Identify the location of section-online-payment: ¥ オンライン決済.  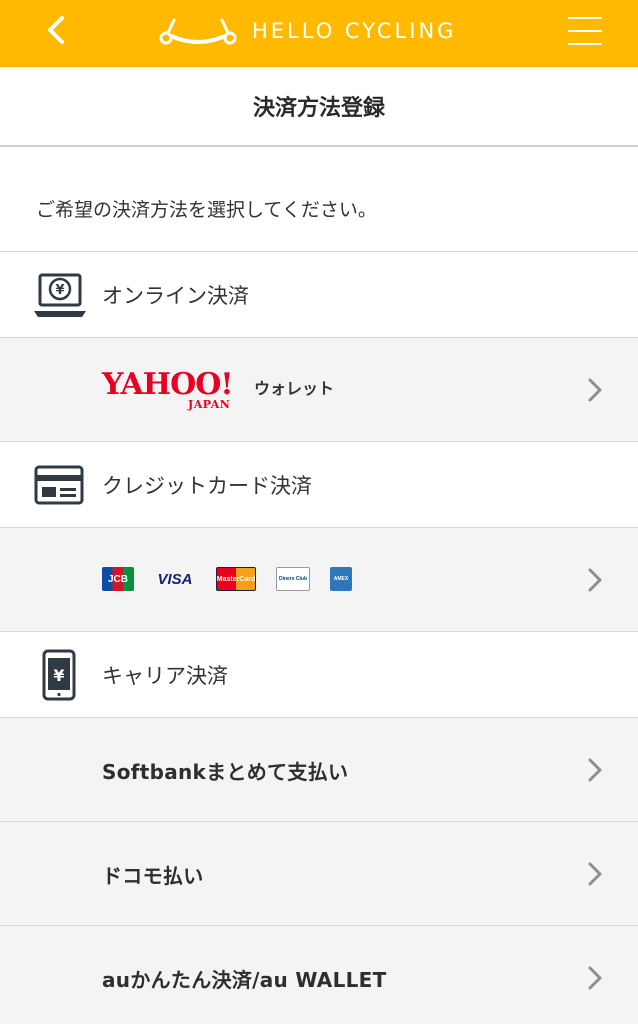
(319, 295).